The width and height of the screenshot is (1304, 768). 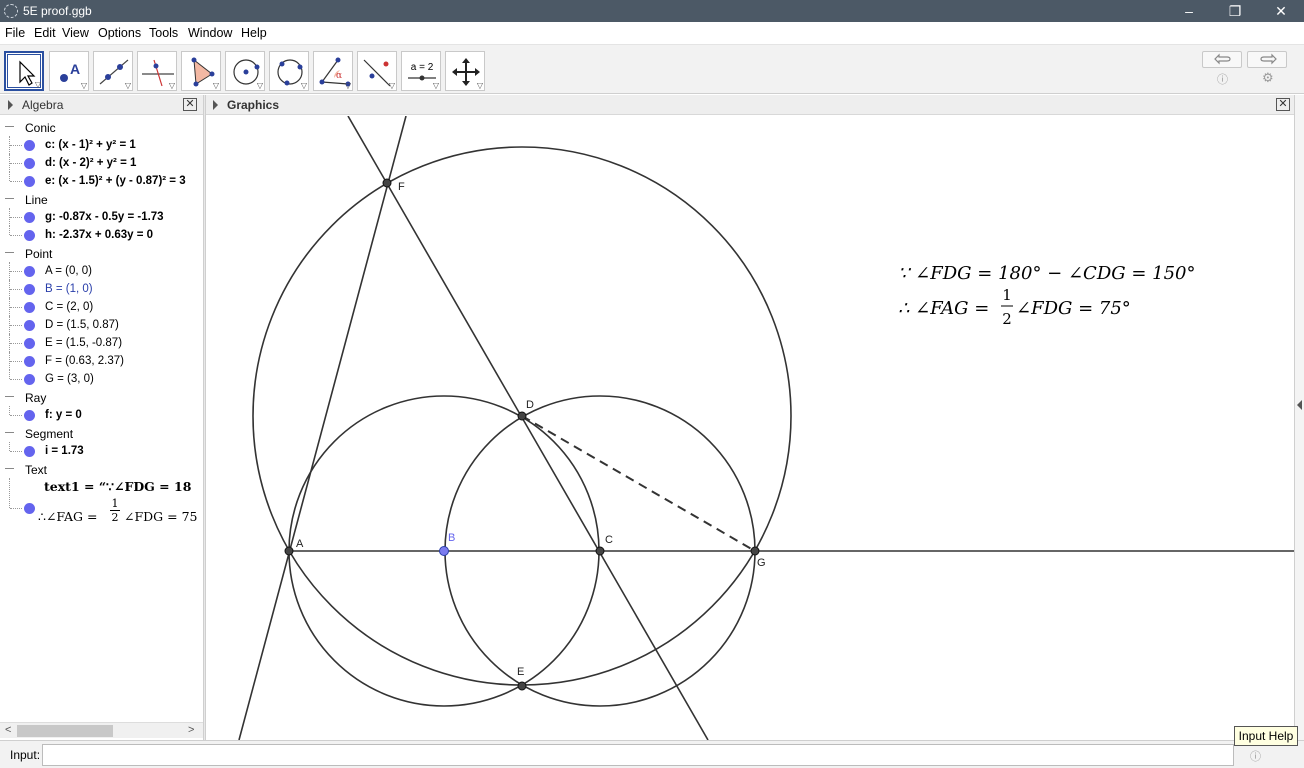 What do you see at coordinates (157, 71) in the screenshot?
I see `perpendicular-tool-button: ▽` at bounding box center [157, 71].